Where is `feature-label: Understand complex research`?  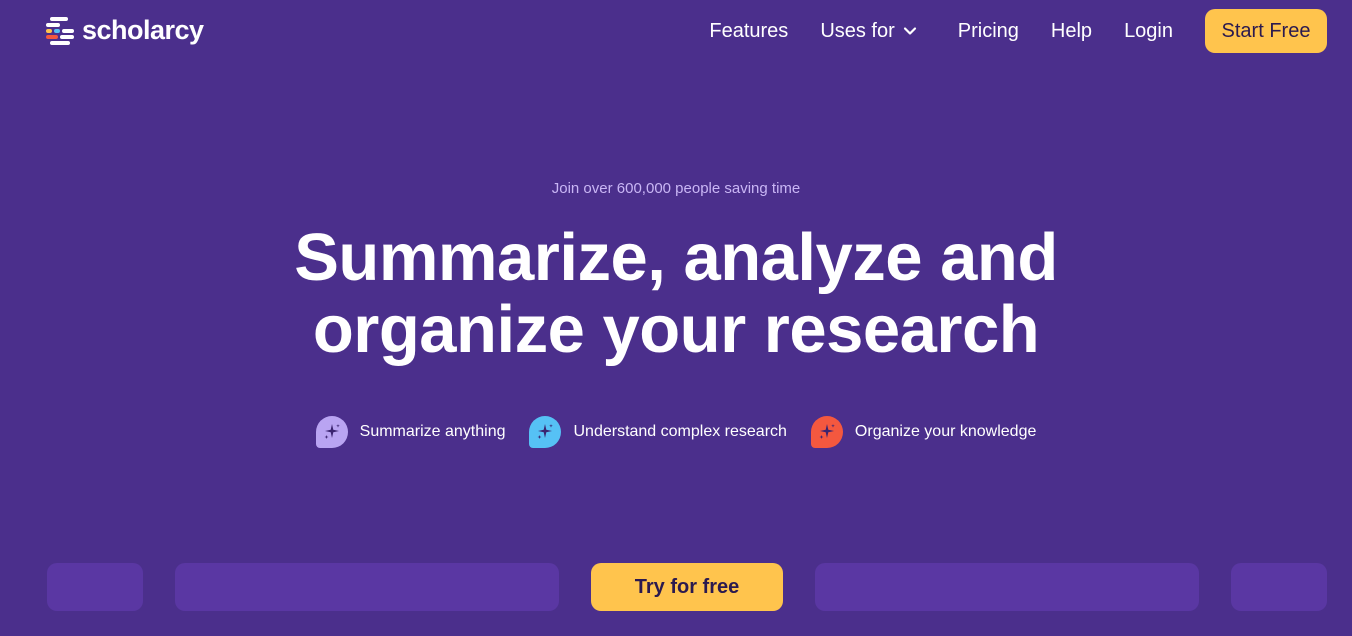
feature-label: Understand complex research is located at coordinates (680, 431).